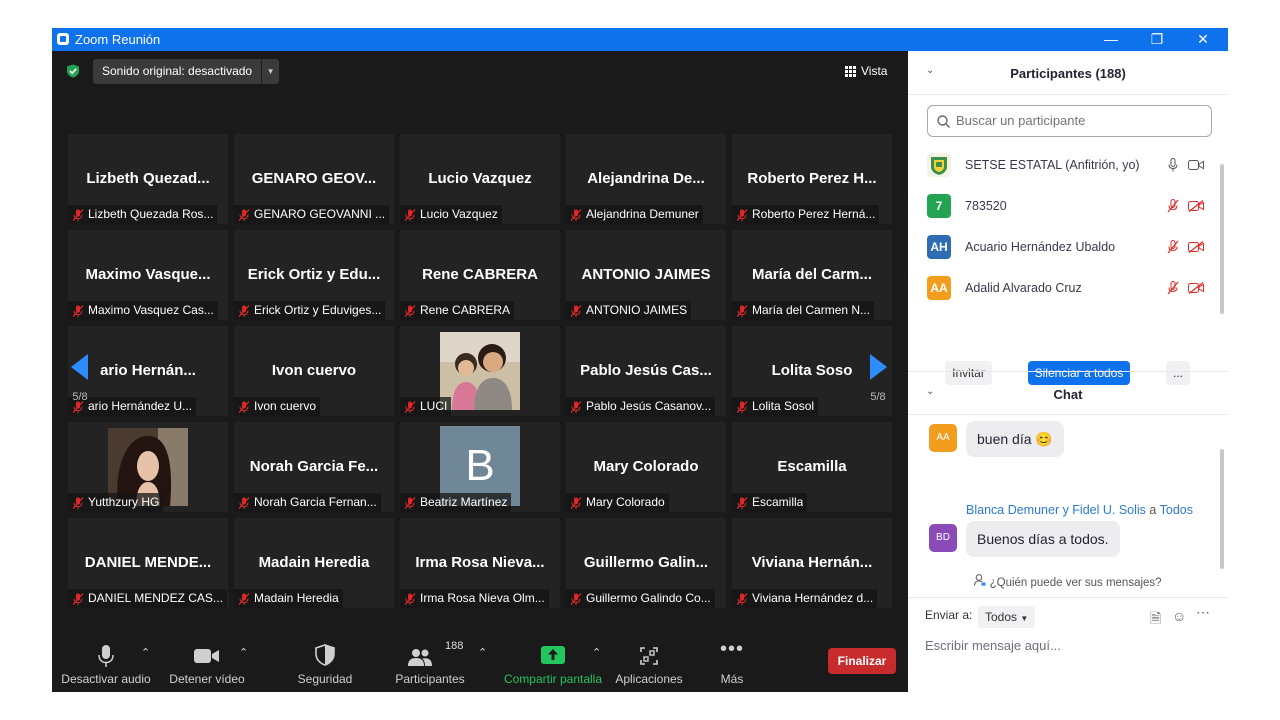 The image size is (1280, 720). What do you see at coordinates (553, 664) in the screenshot?
I see `share-screen-button: Compartir pantalla` at bounding box center [553, 664].